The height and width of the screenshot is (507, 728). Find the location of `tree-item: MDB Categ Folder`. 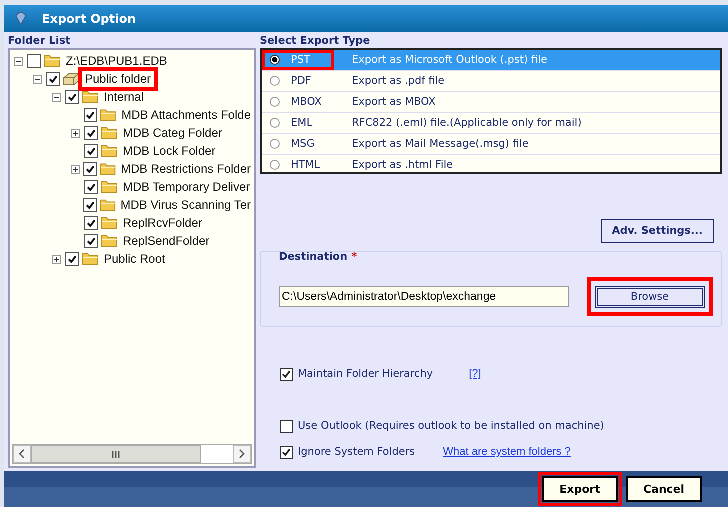

tree-item: MDB Categ Folder is located at coordinates (173, 133).